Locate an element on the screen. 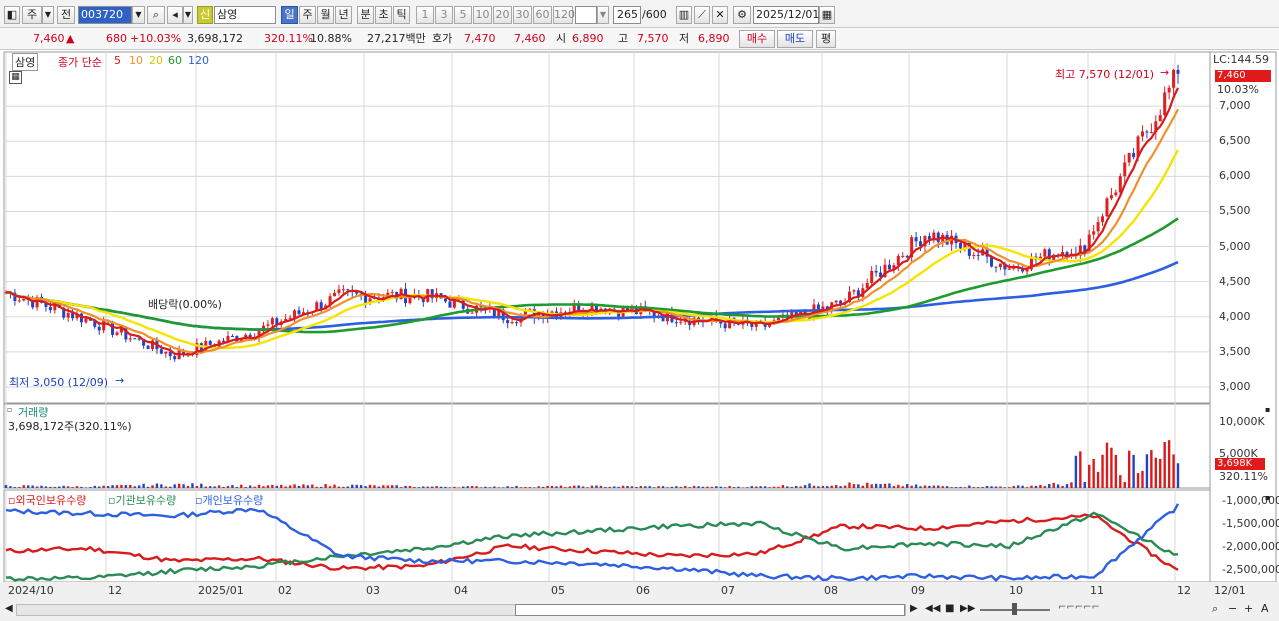 The height and width of the screenshot is (621, 1279). forward-icon: ▶▶ is located at coordinates (967, 608).